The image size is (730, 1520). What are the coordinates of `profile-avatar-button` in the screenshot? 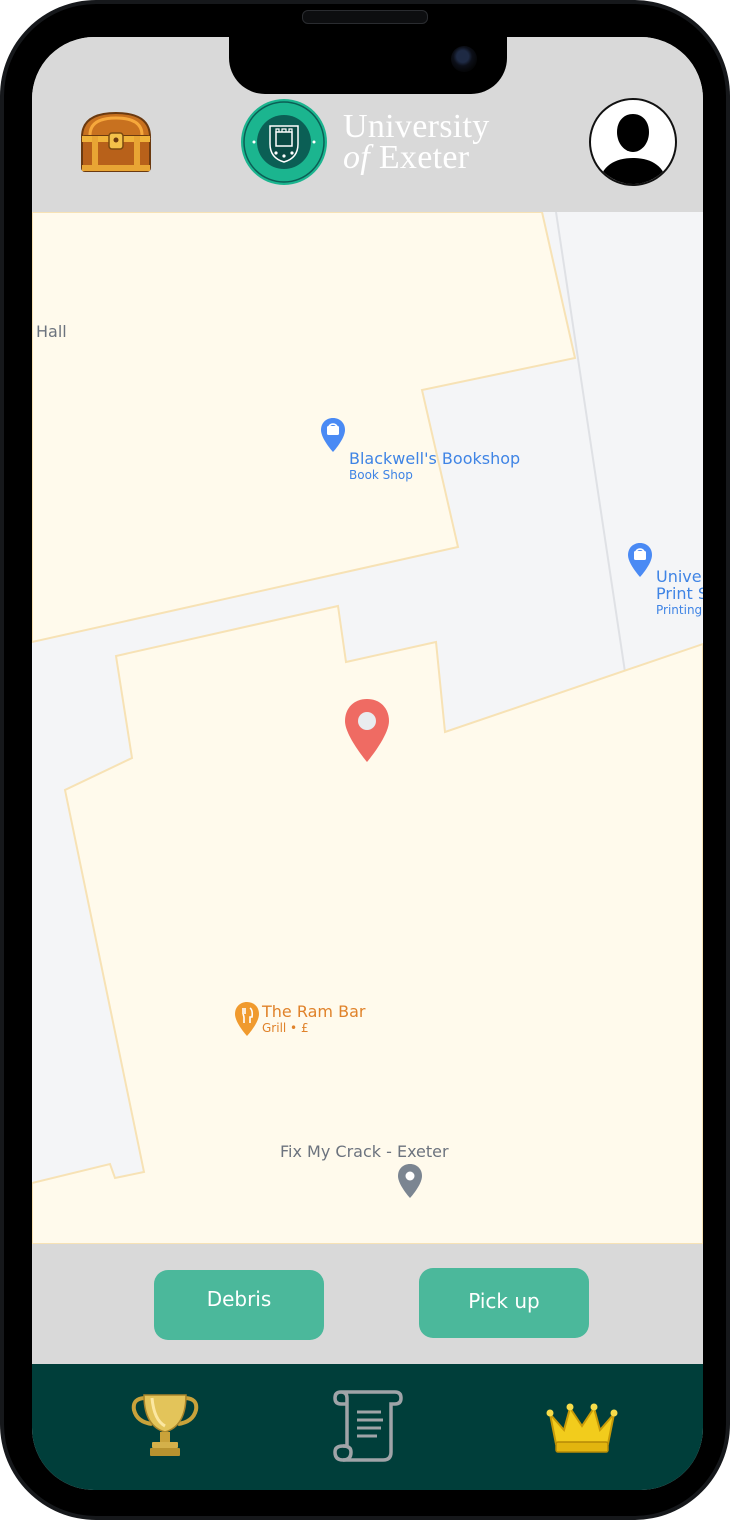 It's located at (633, 142).